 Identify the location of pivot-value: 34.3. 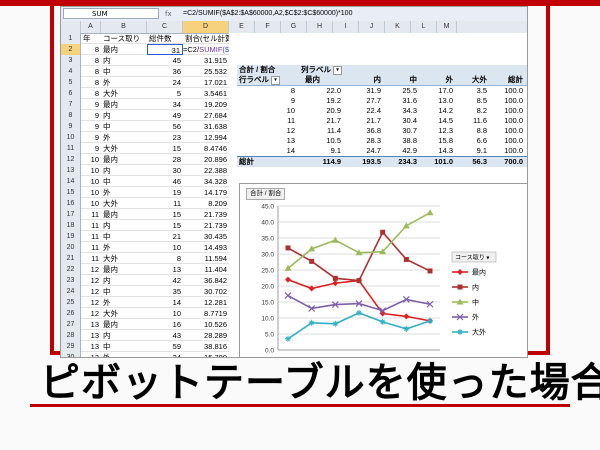
(401, 111).